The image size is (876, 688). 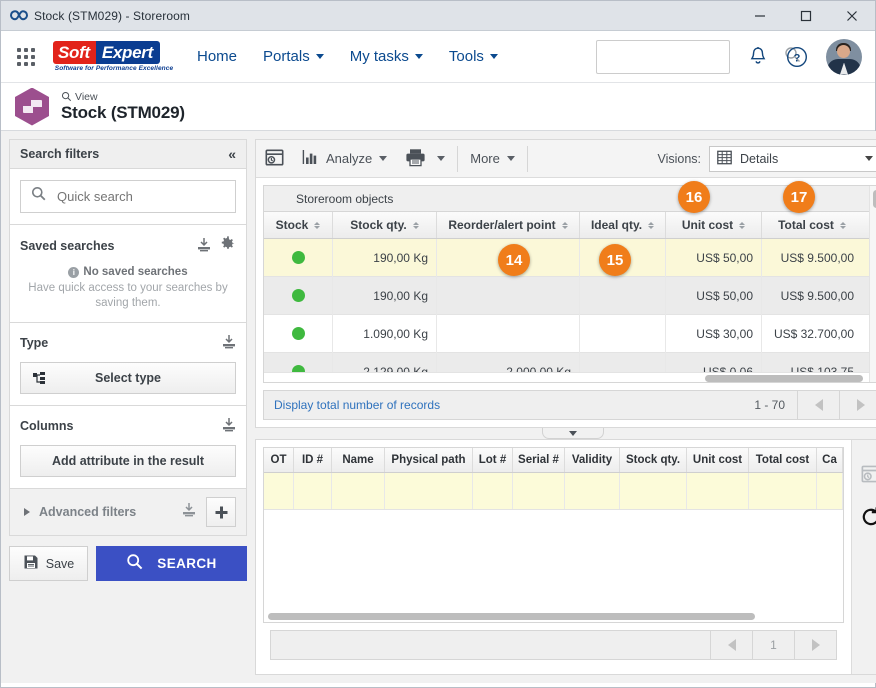 I want to click on column-label: Unit cost, so click(x=707, y=225).